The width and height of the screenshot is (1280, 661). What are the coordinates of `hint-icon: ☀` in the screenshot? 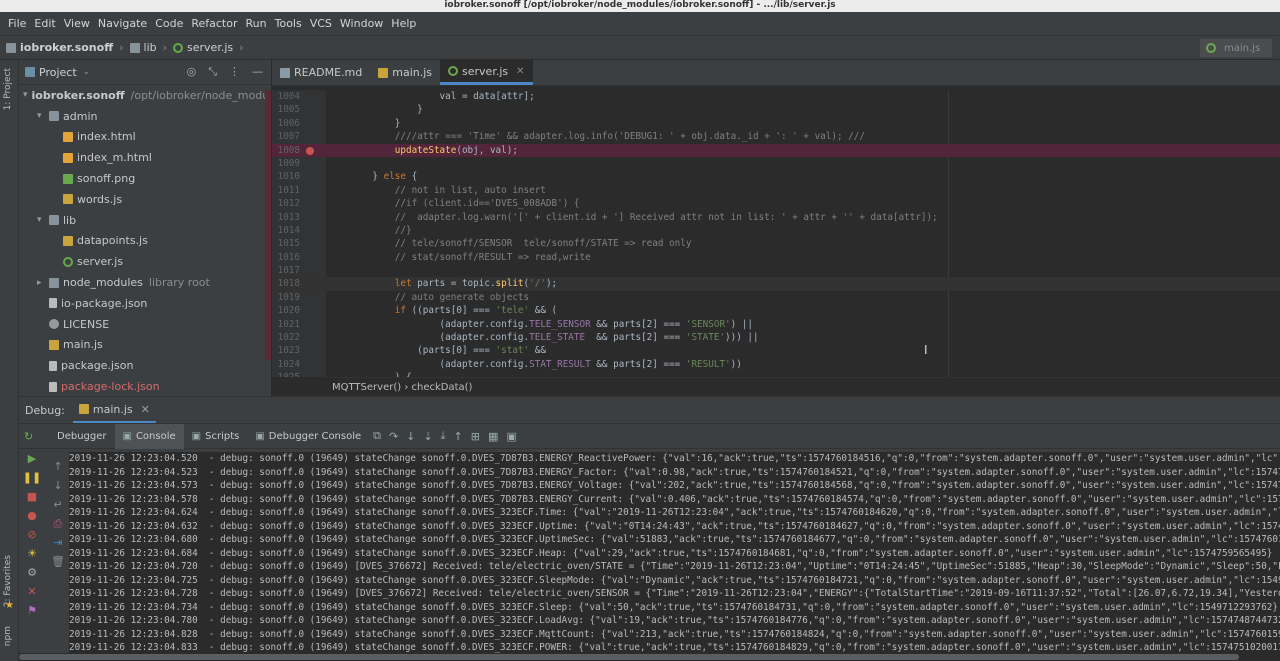 It's located at (32, 553).